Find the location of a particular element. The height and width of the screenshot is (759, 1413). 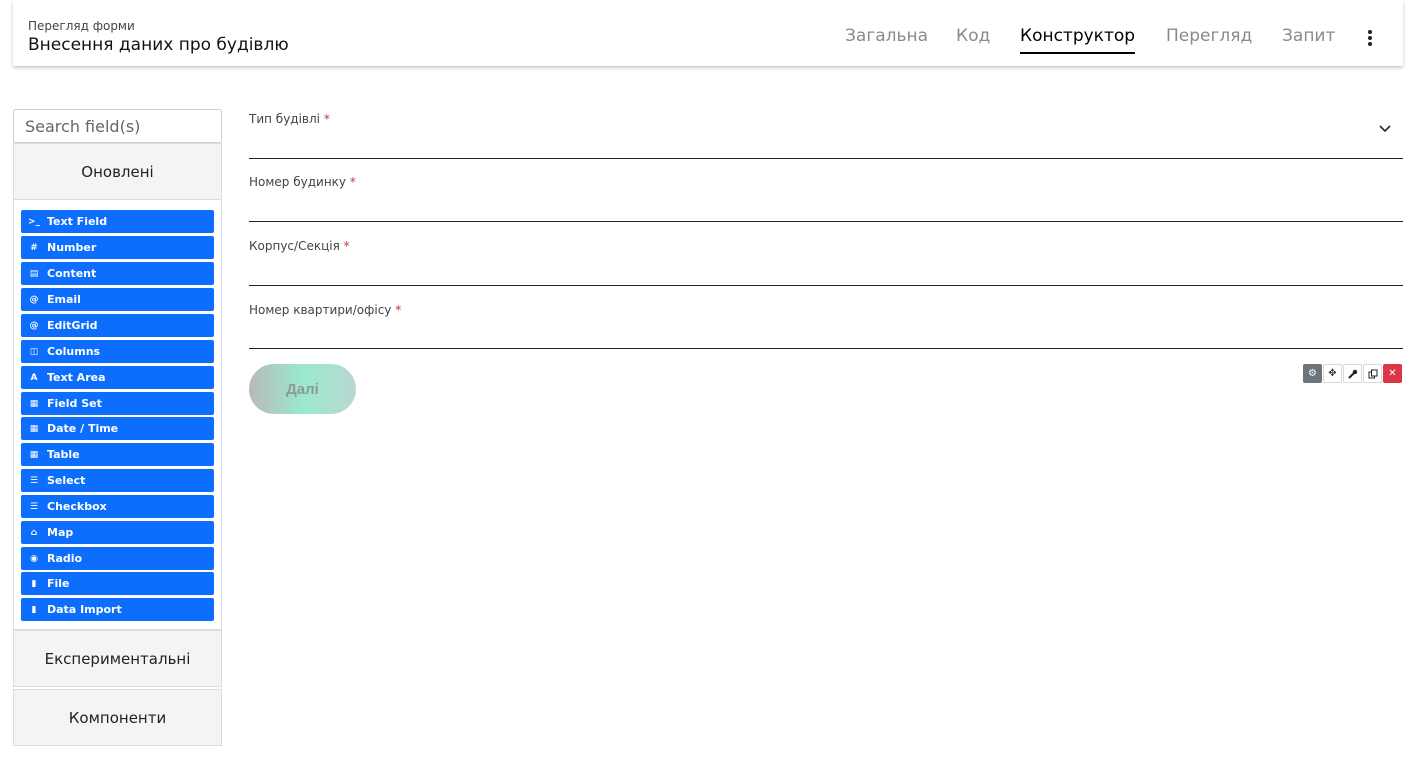

component-radio: ◉ Radio is located at coordinates (117, 558).